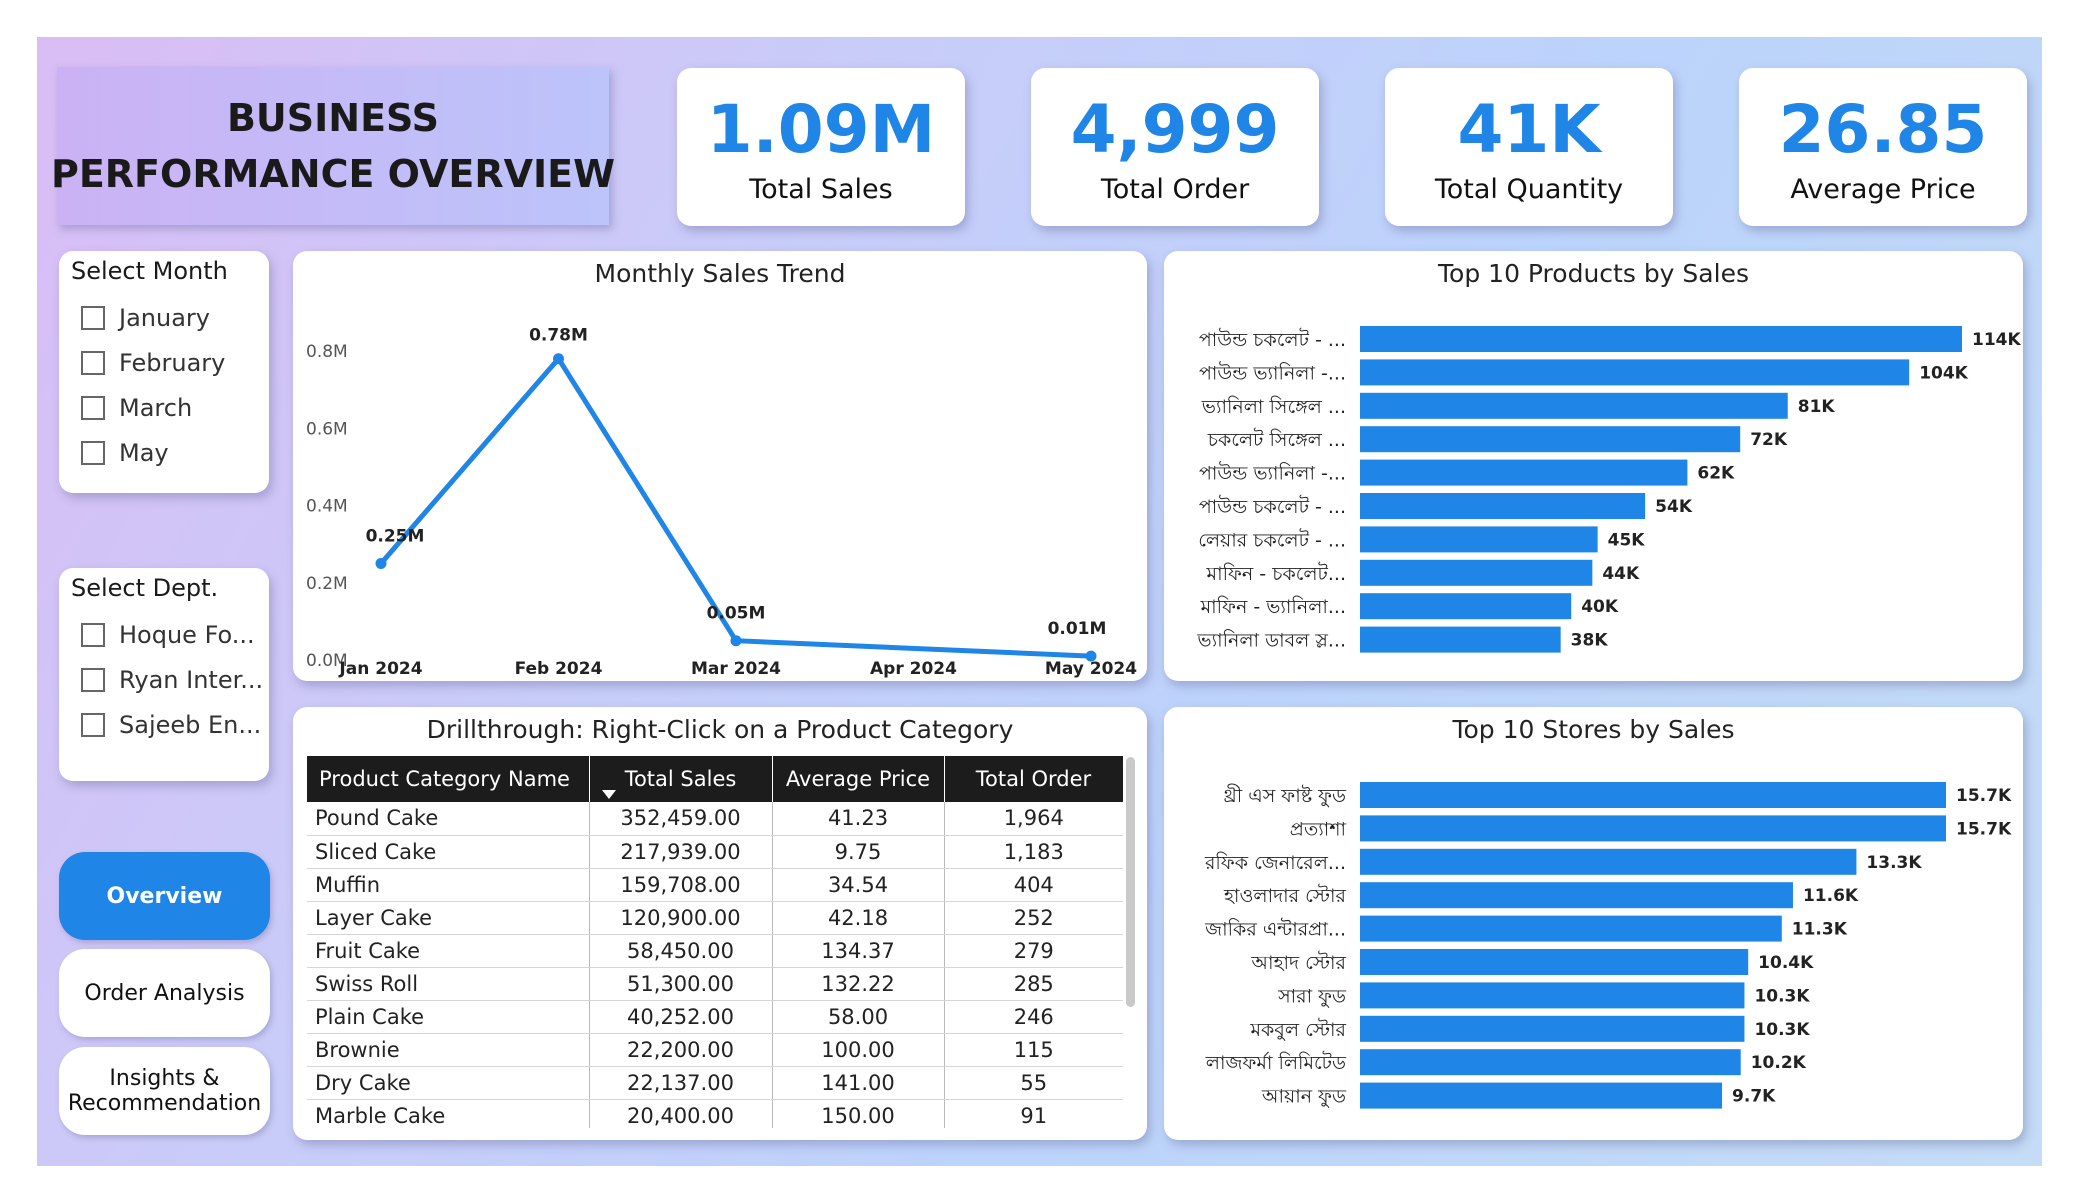 The image size is (2075, 1200). I want to click on month-slicer-title: Select Month, so click(149, 271).